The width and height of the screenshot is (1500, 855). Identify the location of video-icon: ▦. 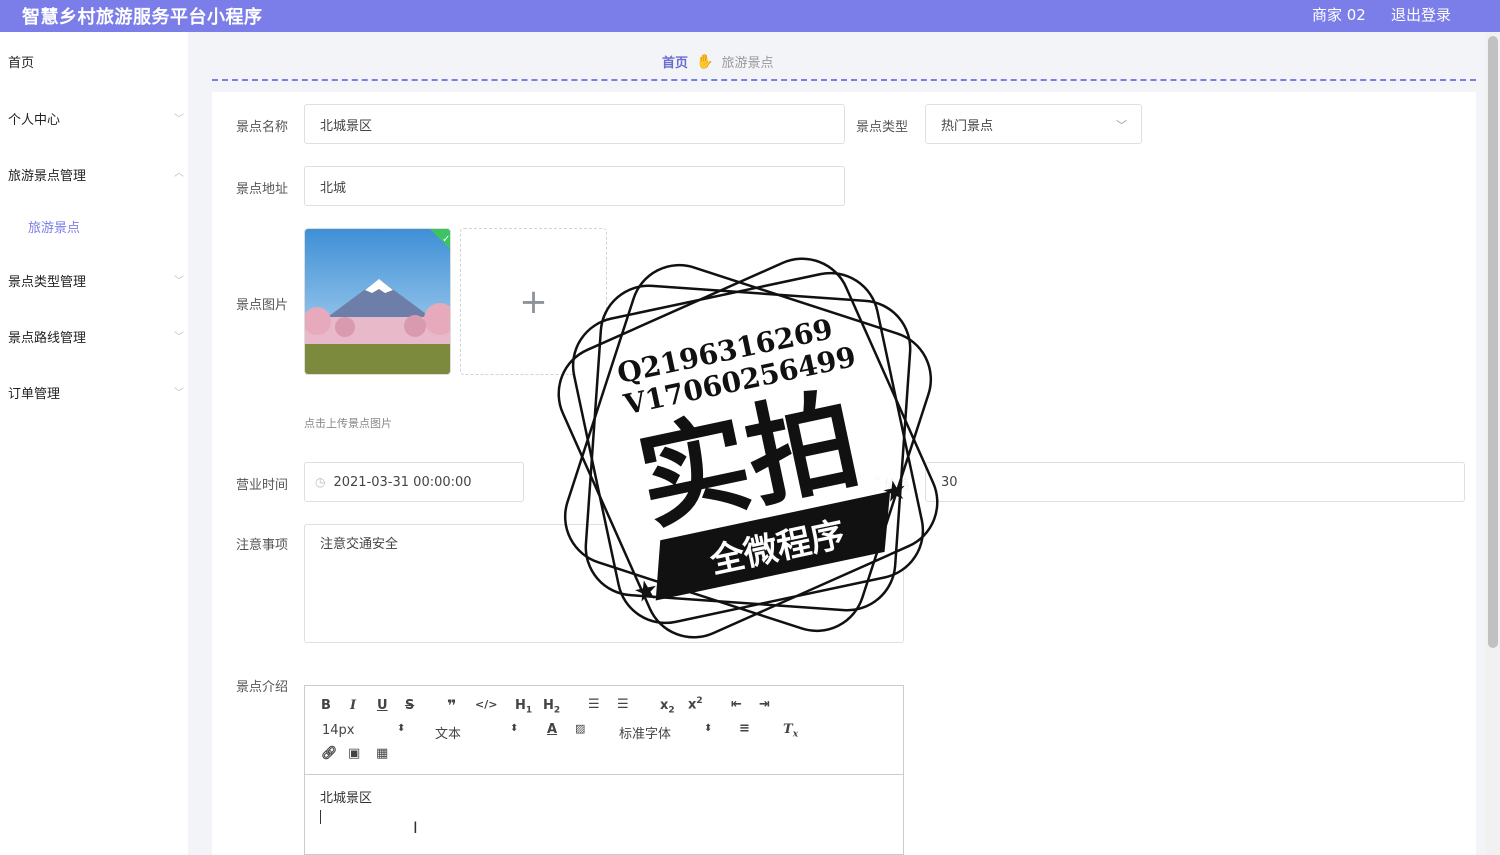
(382, 753).